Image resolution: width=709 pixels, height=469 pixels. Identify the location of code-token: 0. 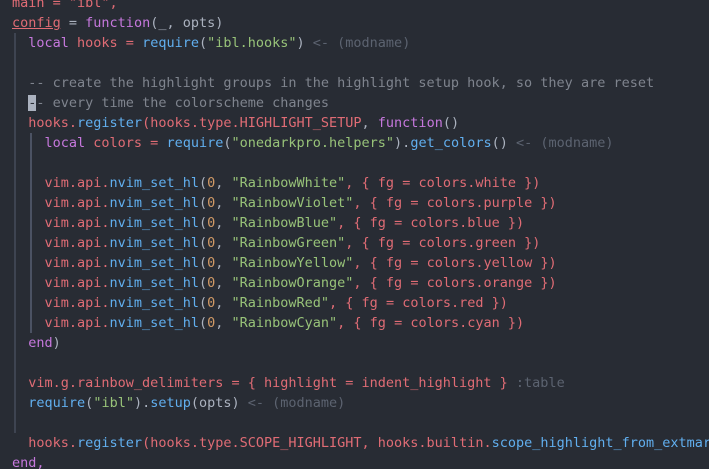
(211, 183).